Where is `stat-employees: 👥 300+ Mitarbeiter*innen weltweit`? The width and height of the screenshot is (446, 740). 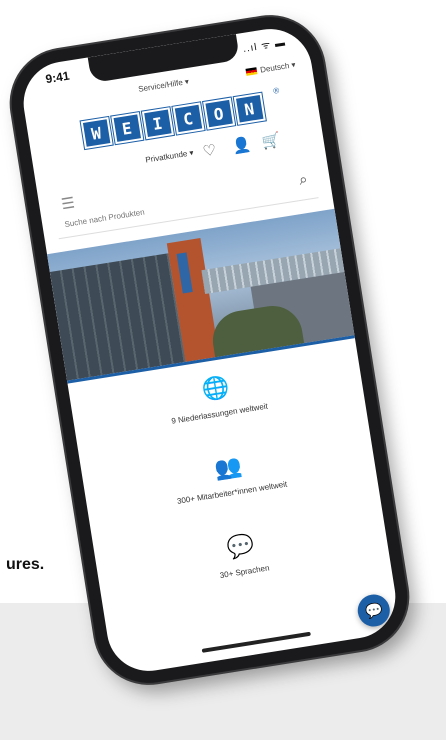 stat-employees: 👥 300+ Mitarbeiter*innen weltweit is located at coordinates (229, 476).